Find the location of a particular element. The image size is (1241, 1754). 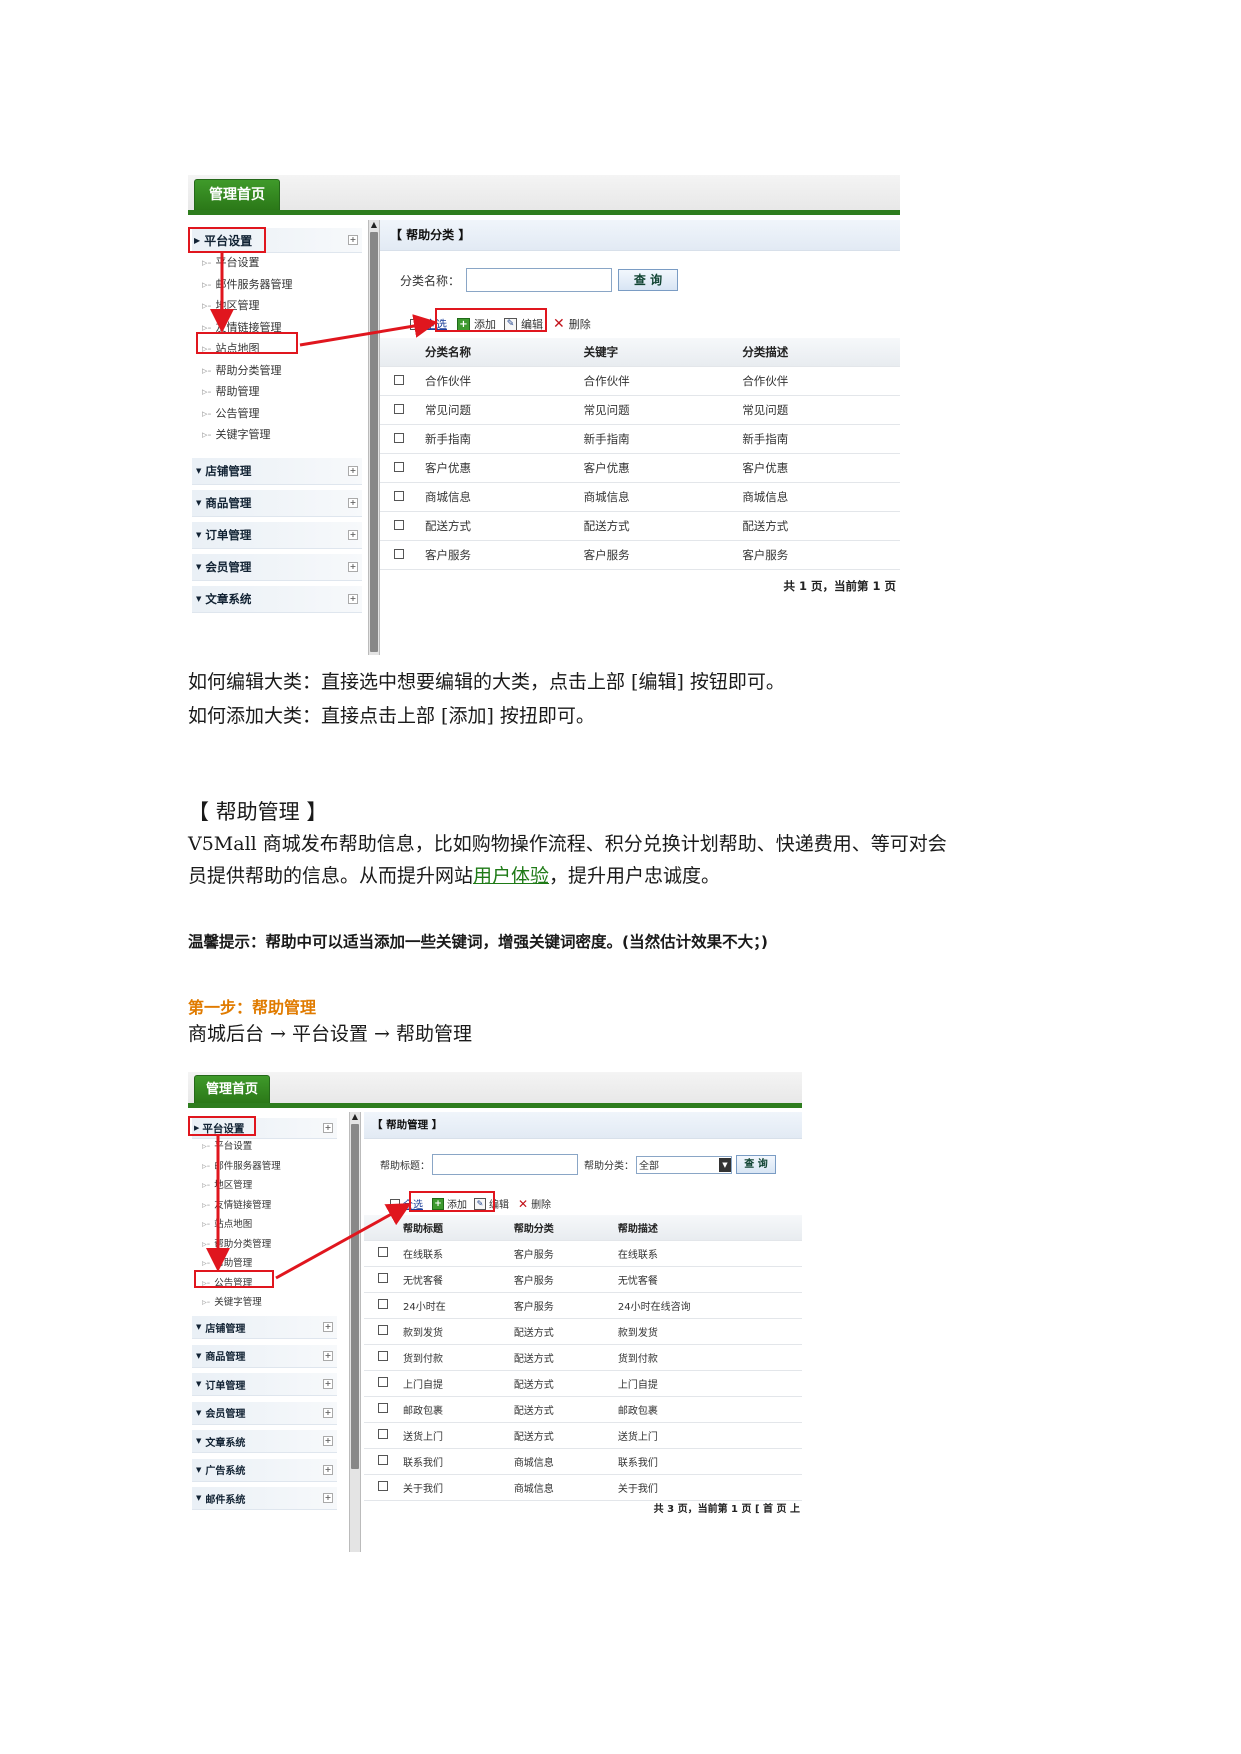

dropdown-arrow-icon: ▼ is located at coordinates (725, 1164).